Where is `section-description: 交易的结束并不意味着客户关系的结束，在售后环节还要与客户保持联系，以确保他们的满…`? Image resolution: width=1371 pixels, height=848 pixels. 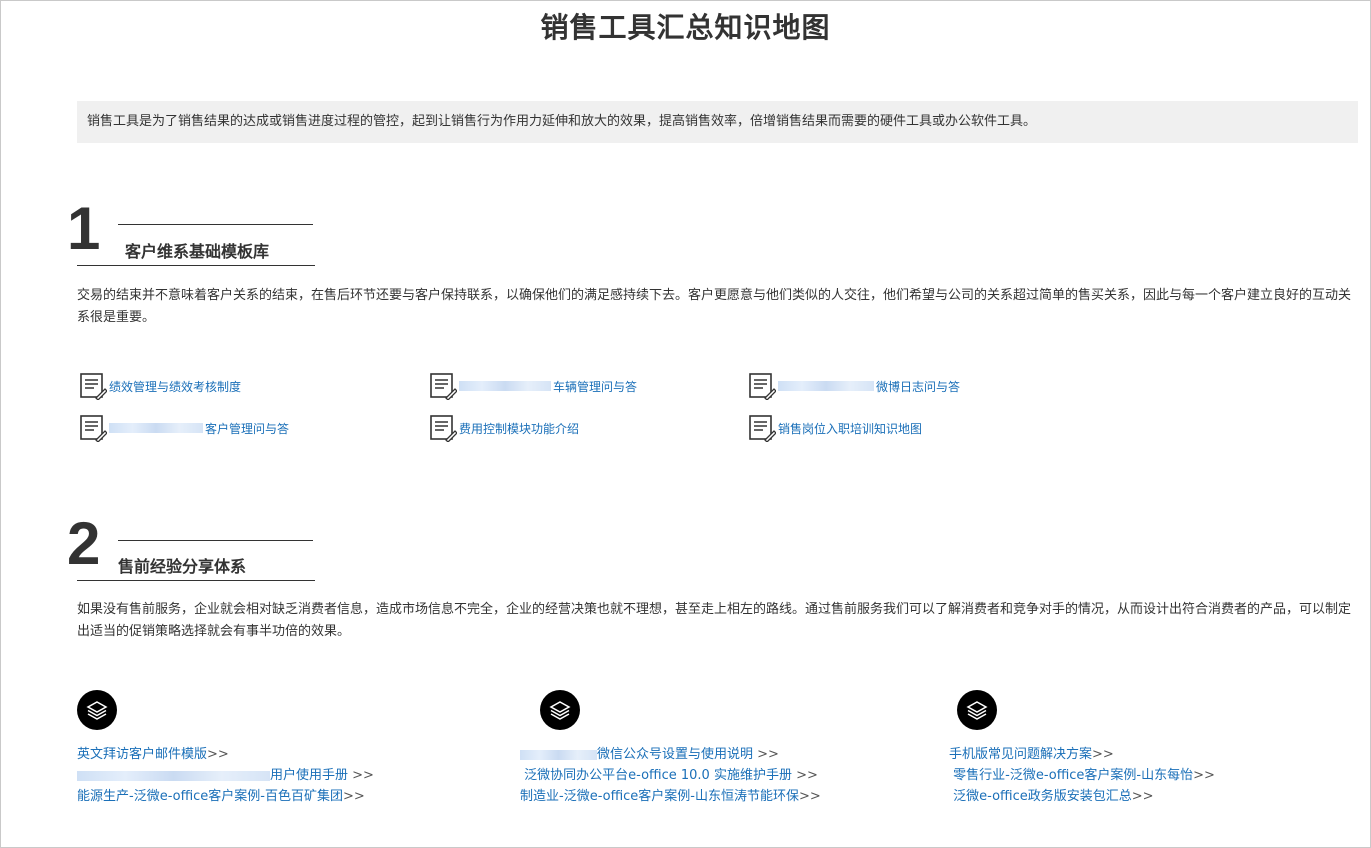 section-description: 交易的结束并不意味着客户关系的结束，在售后环节还要与客户保持联系，以确保他们的满… is located at coordinates (714, 306).